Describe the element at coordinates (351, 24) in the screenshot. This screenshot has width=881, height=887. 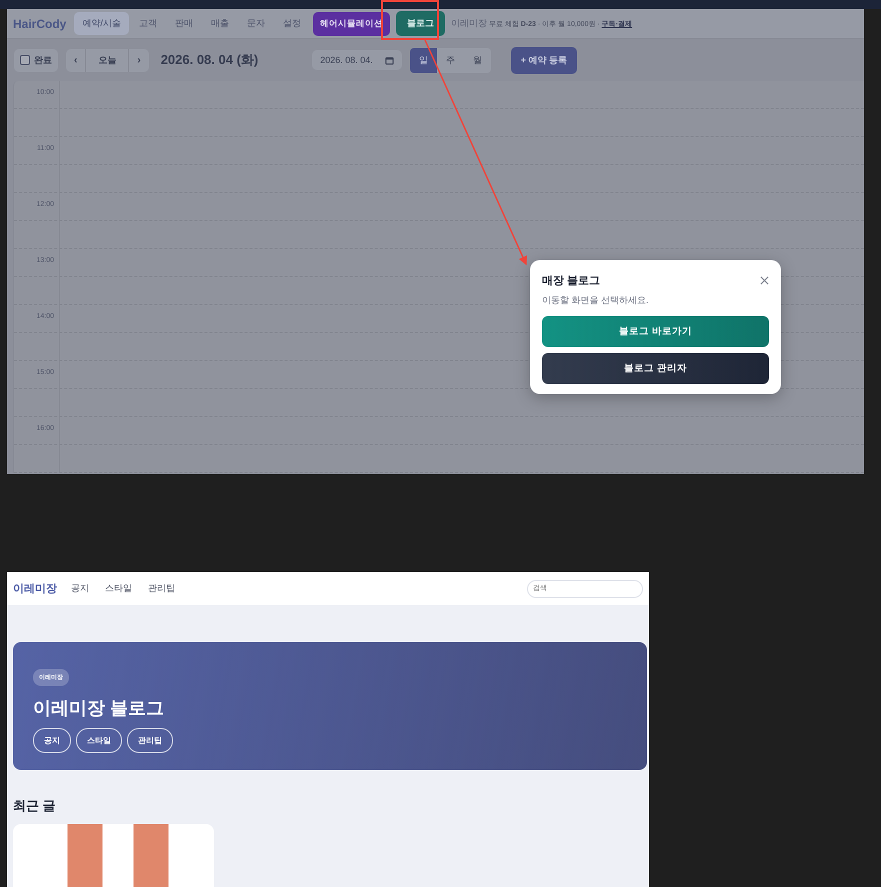
I see `simulation-button: 헤어시뮬레이션` at that location.